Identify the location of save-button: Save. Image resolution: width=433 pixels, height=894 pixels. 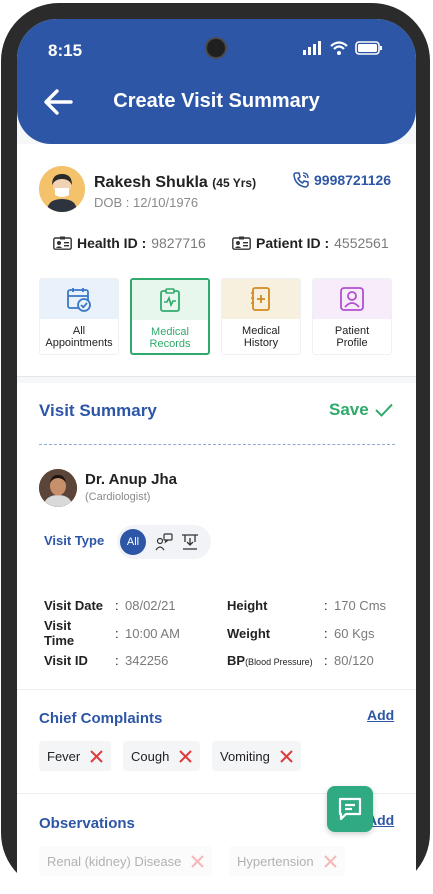
(361, 410).